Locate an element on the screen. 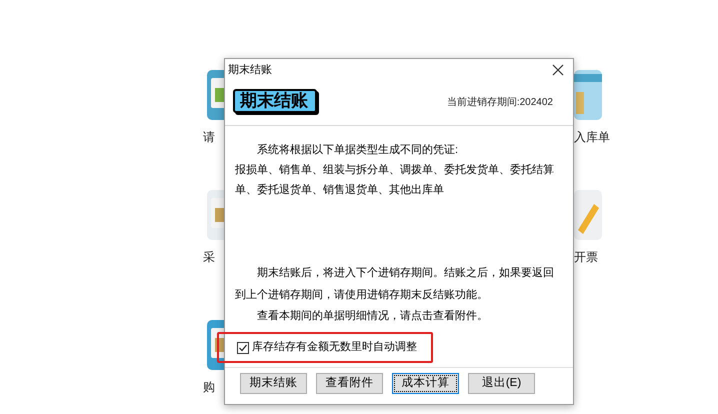 The width and height of the screenshot is (718, 414). body-paragraph: 系统将根据以下单据类型生成不同的凭证: is located at coordinates (358, 150).